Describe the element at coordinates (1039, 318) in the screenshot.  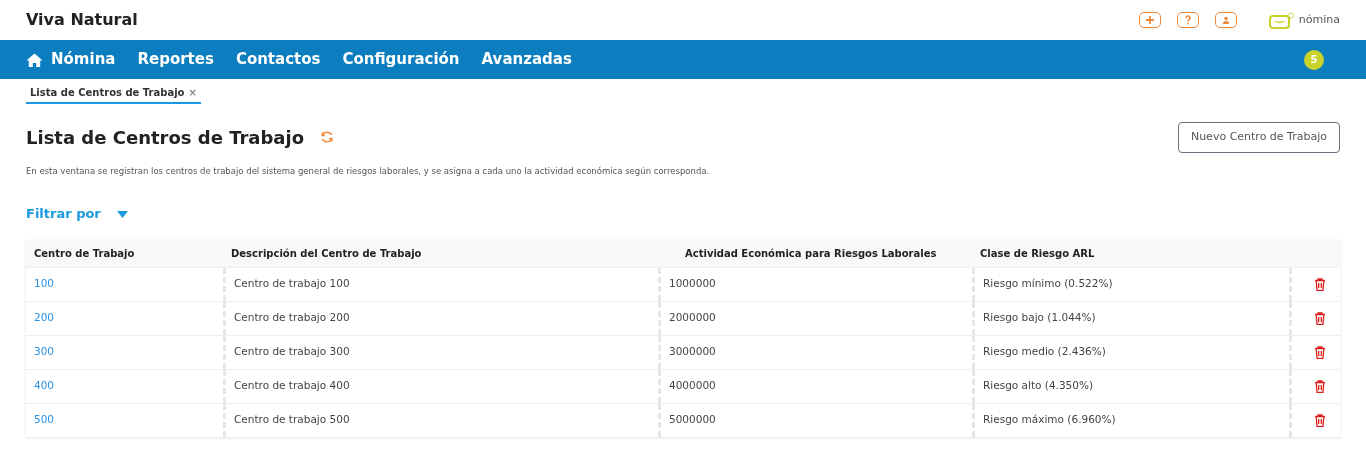
I see `table-cell-text: Riesgo bajo (1.044%)` at that location.